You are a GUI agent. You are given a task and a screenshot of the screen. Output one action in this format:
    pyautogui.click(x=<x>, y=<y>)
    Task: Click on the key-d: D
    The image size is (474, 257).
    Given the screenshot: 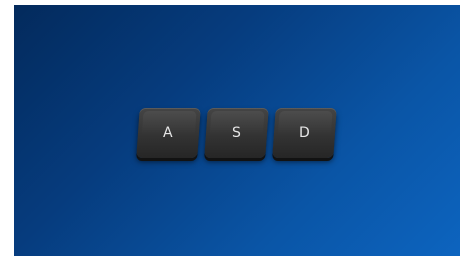 What is the action you would take?
    pyautogui.click(x=304, y=133)
    